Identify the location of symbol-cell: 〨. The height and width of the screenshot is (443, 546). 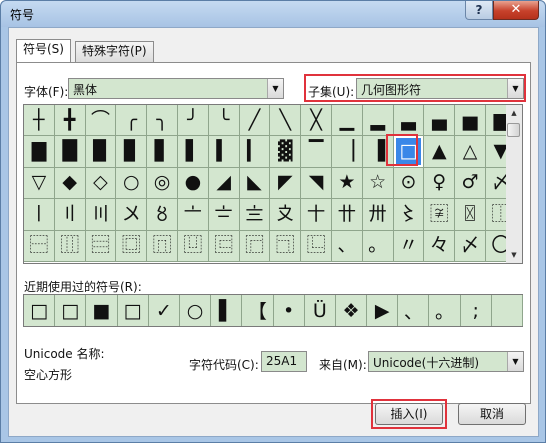
(255, 215).